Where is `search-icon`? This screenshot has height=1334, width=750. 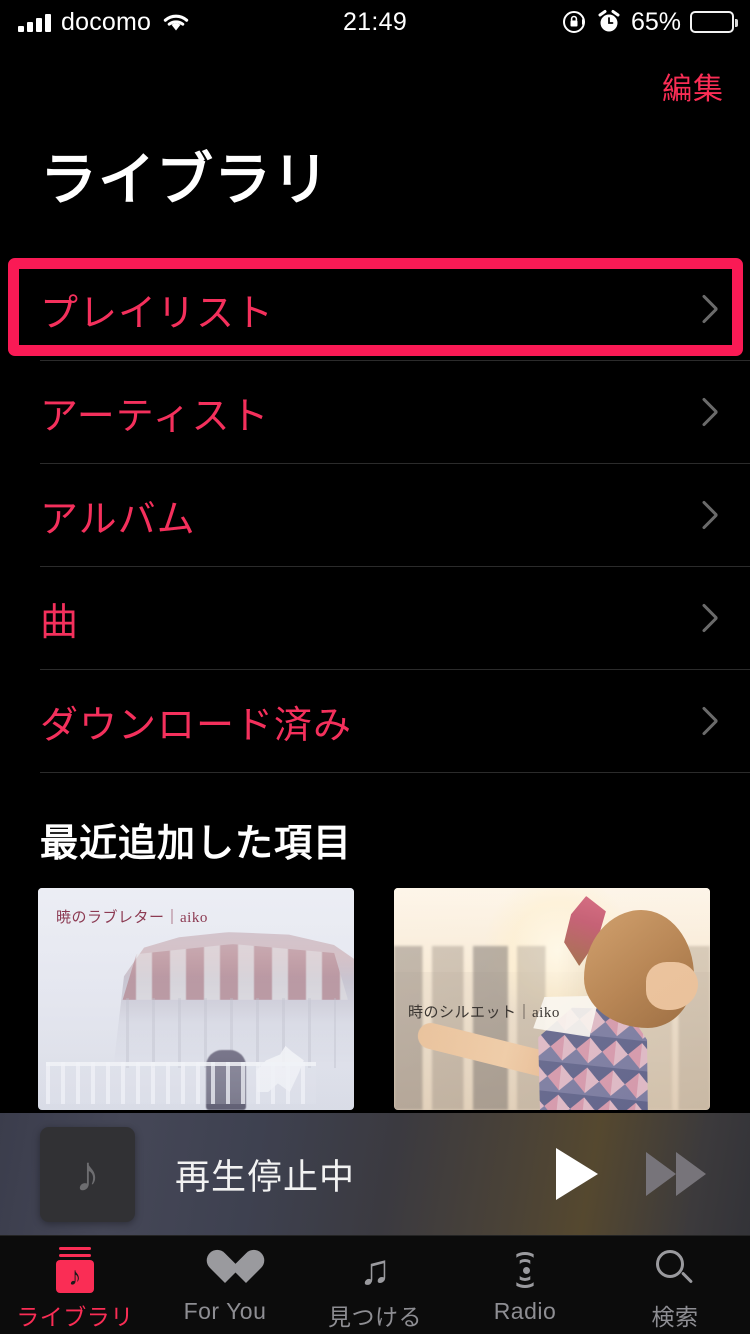
search-icon is located at coordinates (675, 1270).